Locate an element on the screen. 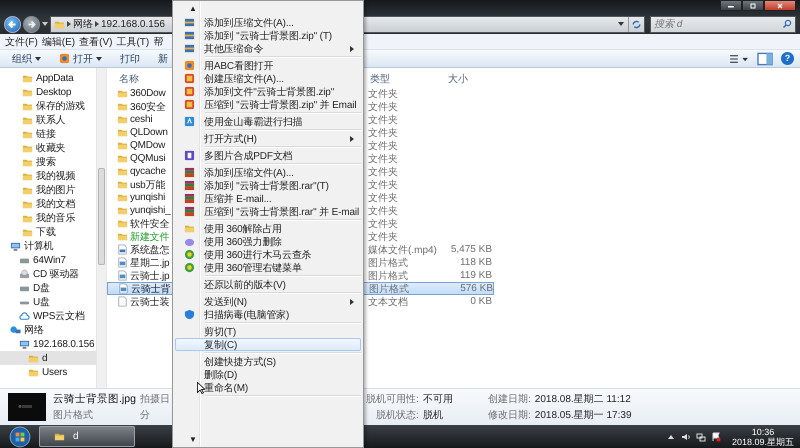 This screenshot has width=800, height=448. file-name: 云骑士.jp is located at coordinates (150, 276).